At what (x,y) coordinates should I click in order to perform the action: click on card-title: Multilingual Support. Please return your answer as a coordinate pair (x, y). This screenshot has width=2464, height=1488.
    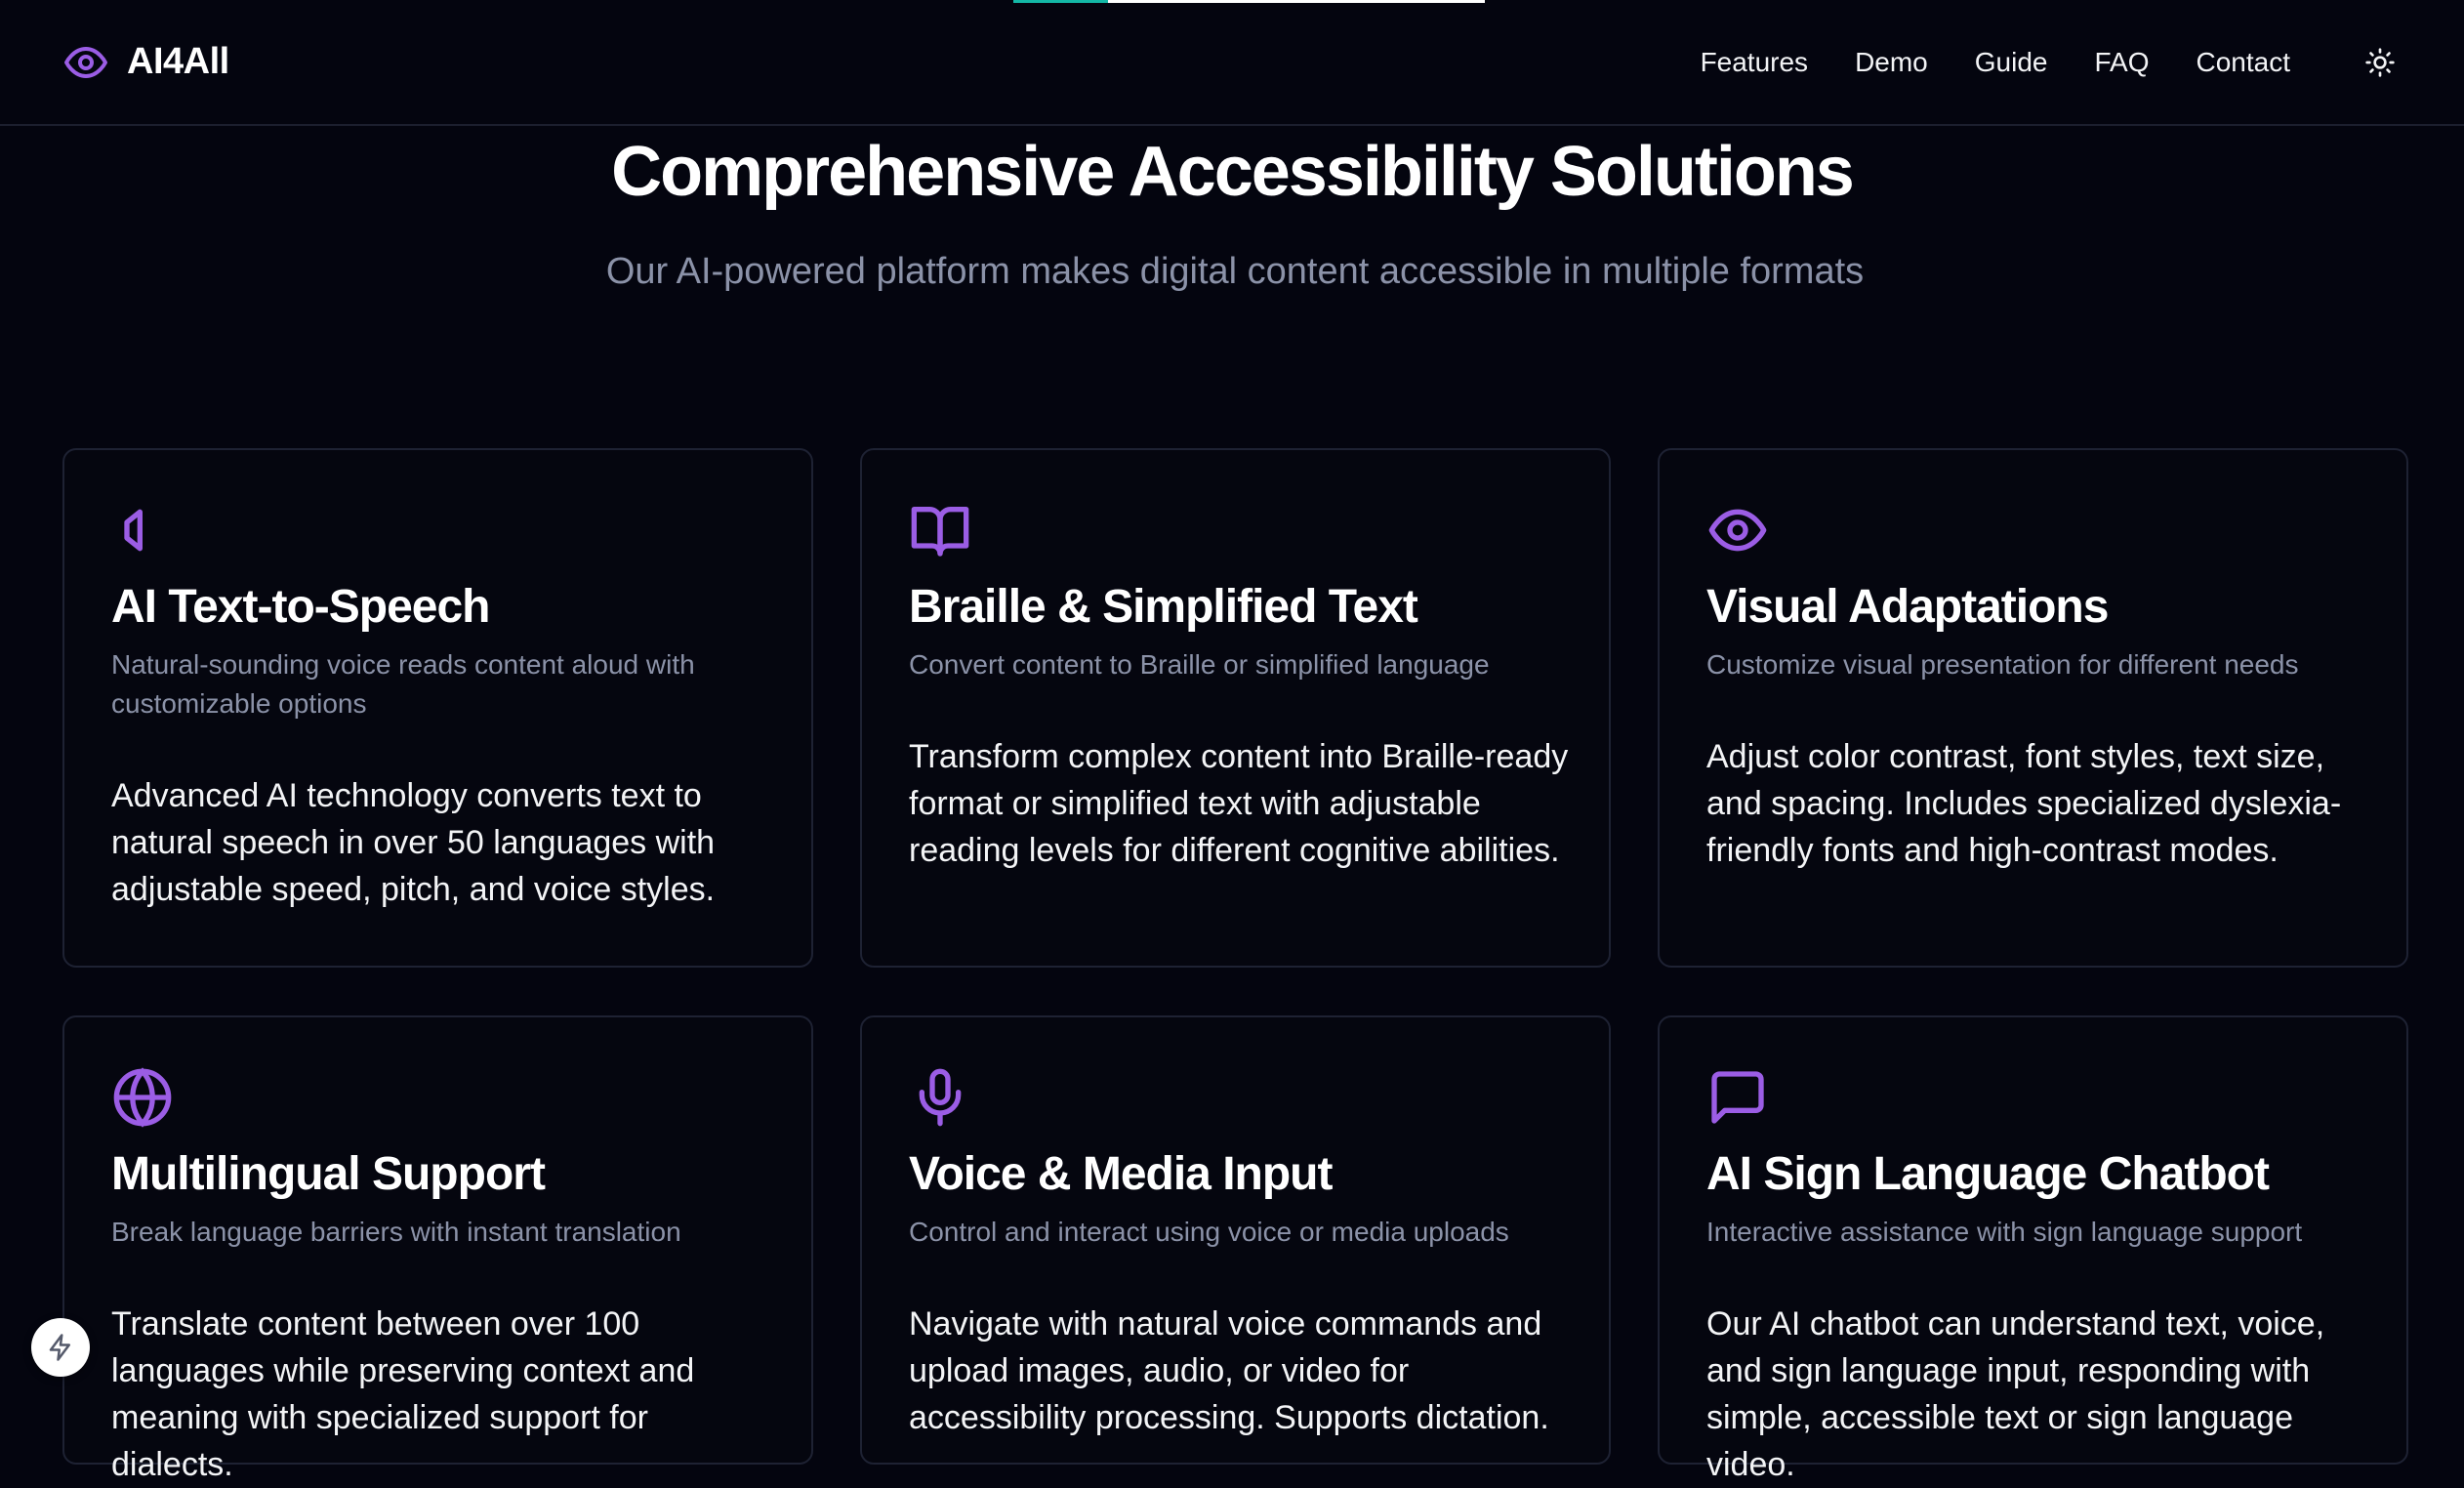
    Looking at the image, I should click on (328, 1174).